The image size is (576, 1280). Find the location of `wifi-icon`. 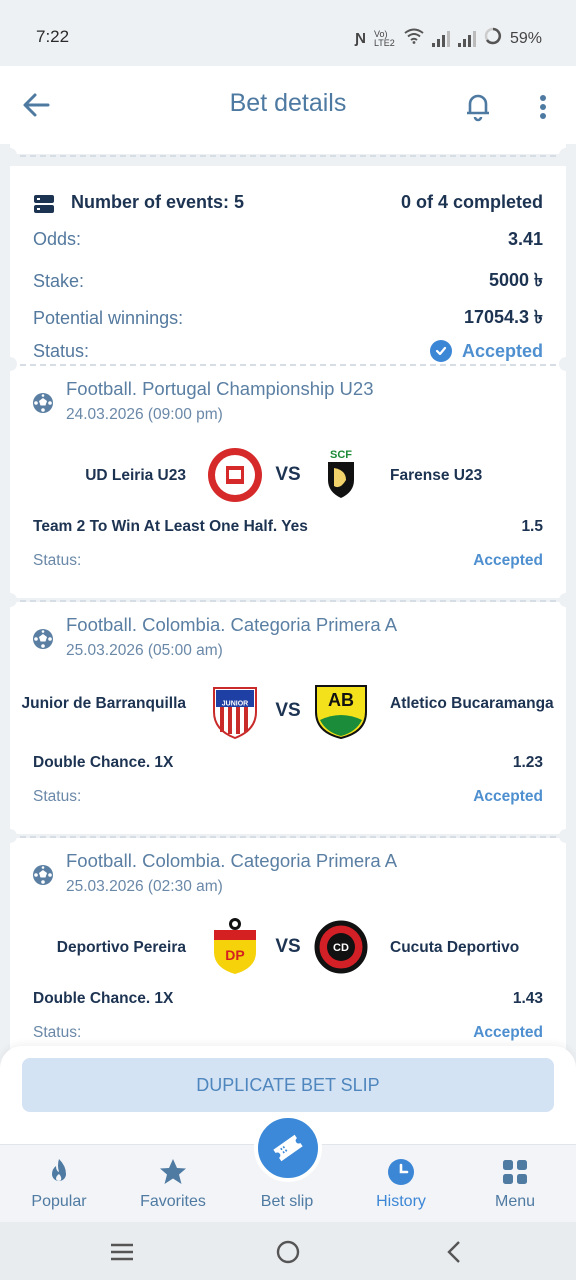

wifi-icon is located at coordinates (414, 38).